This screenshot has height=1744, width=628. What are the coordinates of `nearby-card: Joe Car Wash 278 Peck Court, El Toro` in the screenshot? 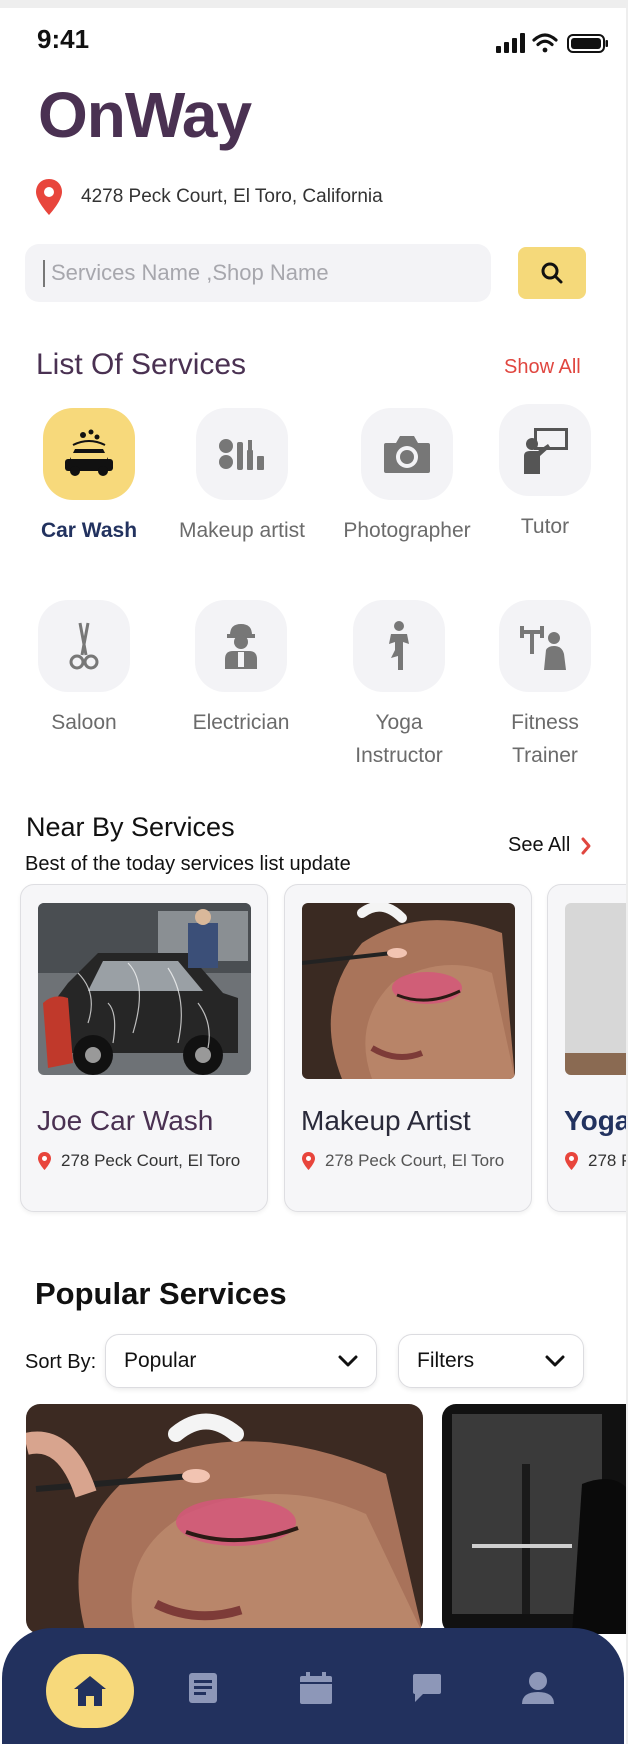 It's located at (144, 1048).